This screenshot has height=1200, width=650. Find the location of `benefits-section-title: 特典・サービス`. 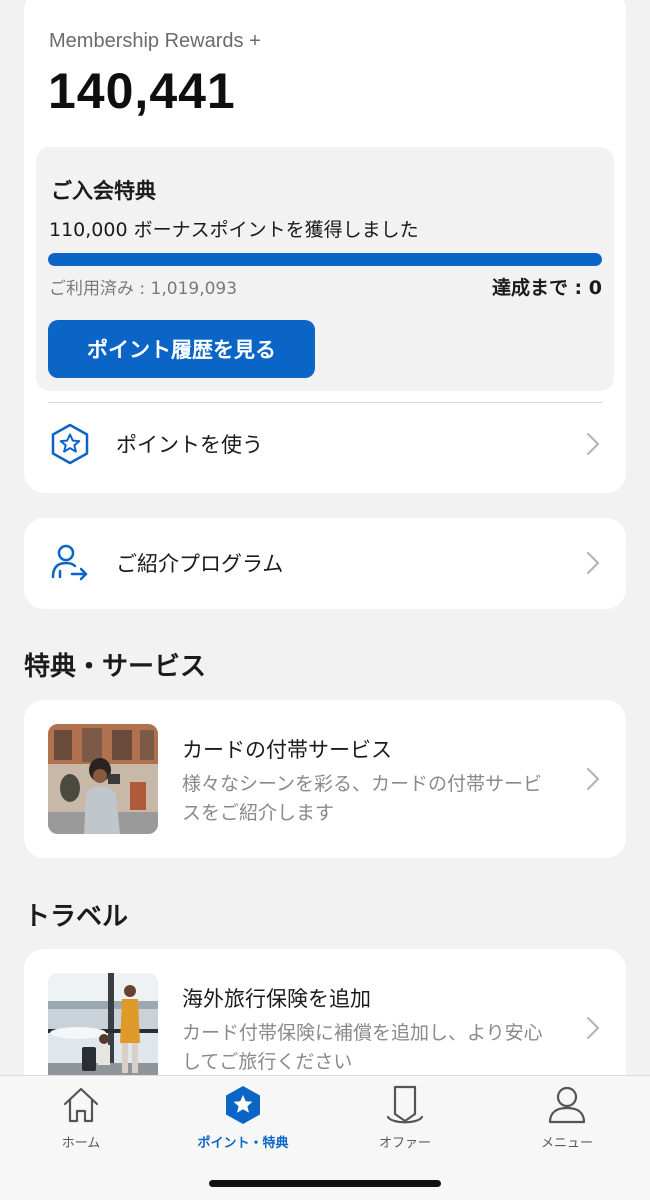

benefits-section-title: 特典・サービス is located at coordinates (115, 667).